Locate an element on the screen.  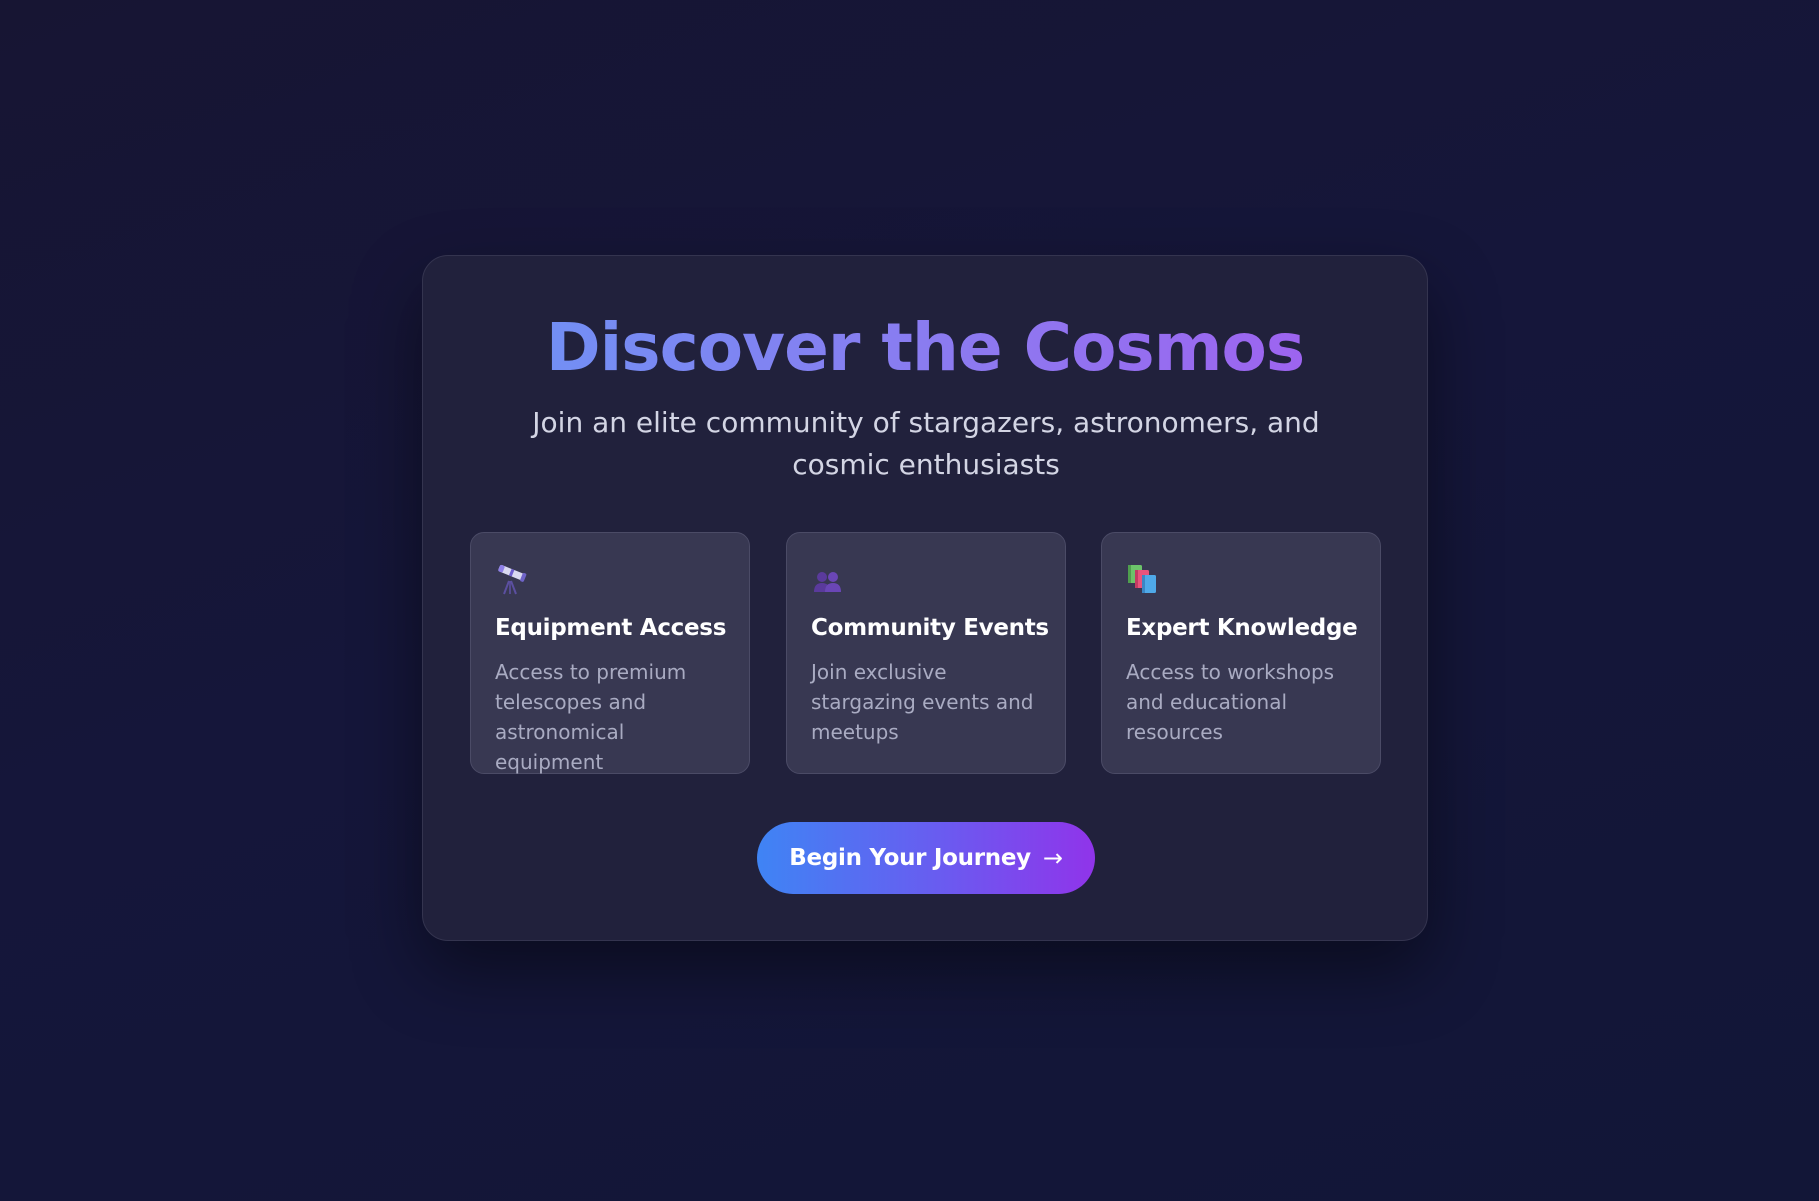
telescope-icon is located at coordinates (512, 579).